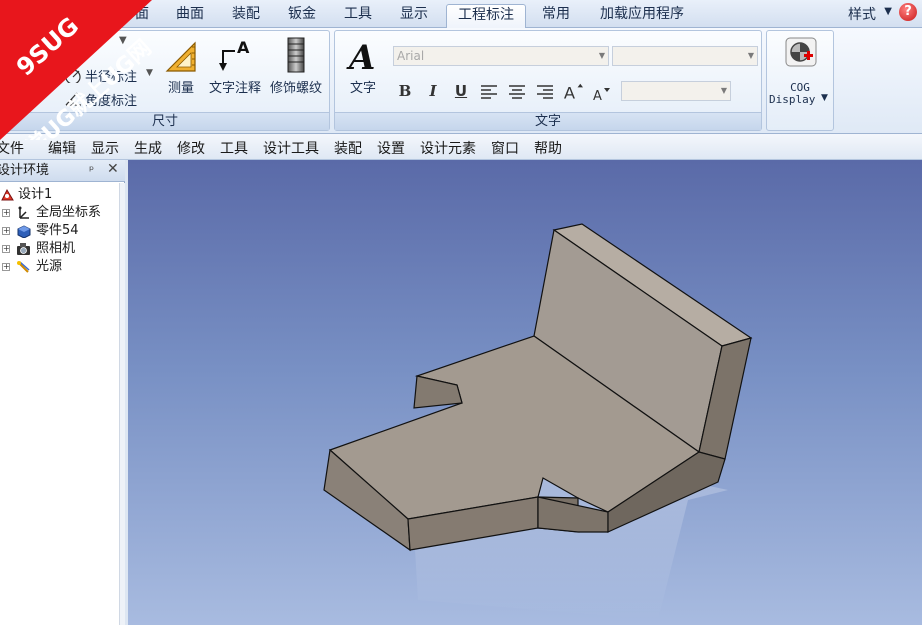 This screenshot has width=922, height=625. Describe the element at coordinates (348, 148) in the screenshot. I see `menu-assembly: 装配` at that location.